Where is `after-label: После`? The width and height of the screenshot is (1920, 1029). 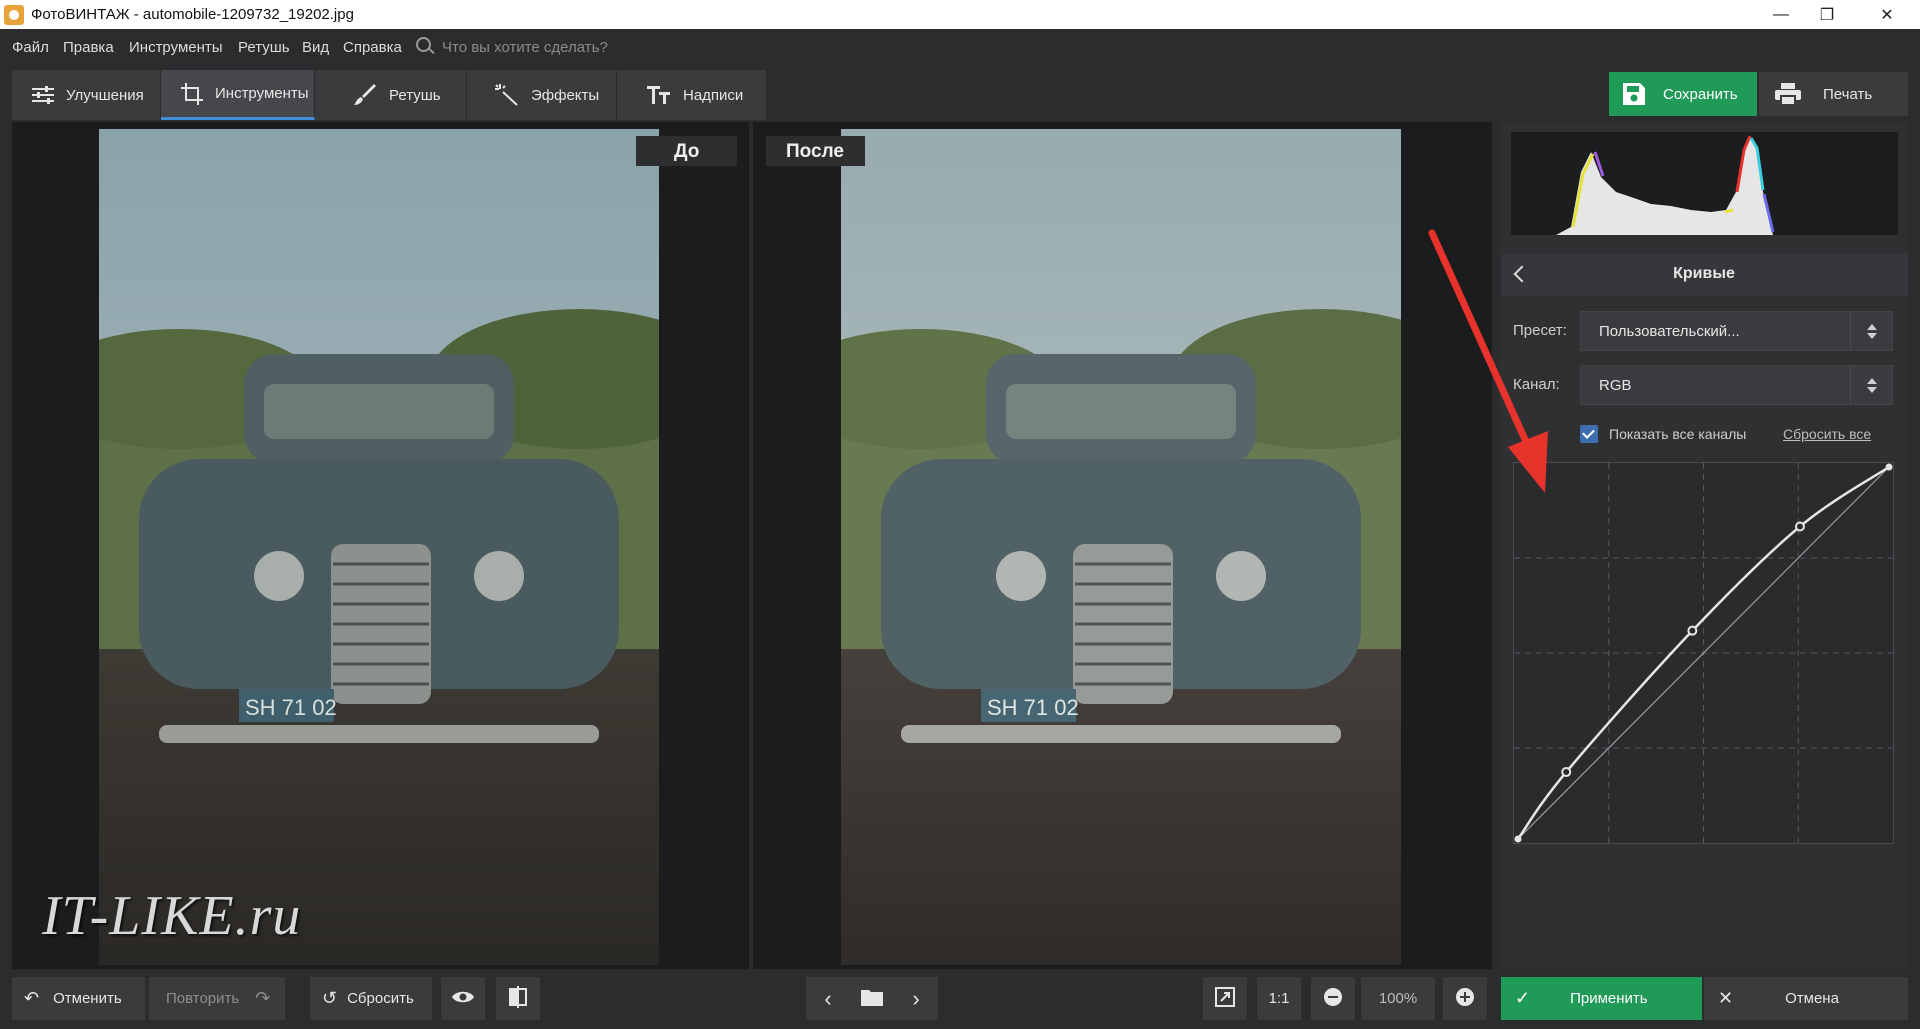
after-label: После is located at coordinates (815, 151).